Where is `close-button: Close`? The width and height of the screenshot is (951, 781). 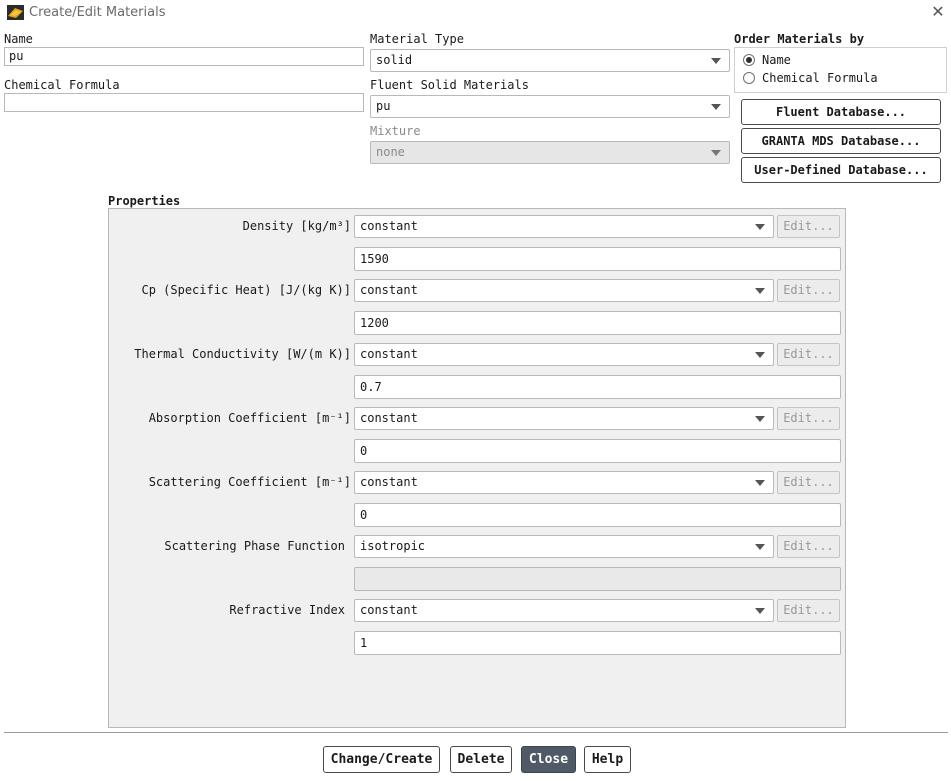 close-button: Close is located at coordinates (548, 759).